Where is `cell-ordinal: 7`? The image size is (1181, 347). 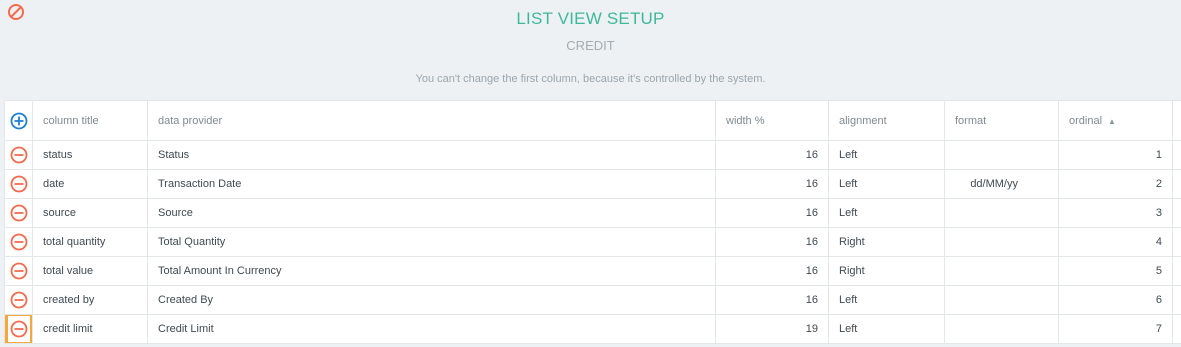 cell-ordinal: 7 is located at coordinates (1115, 329).